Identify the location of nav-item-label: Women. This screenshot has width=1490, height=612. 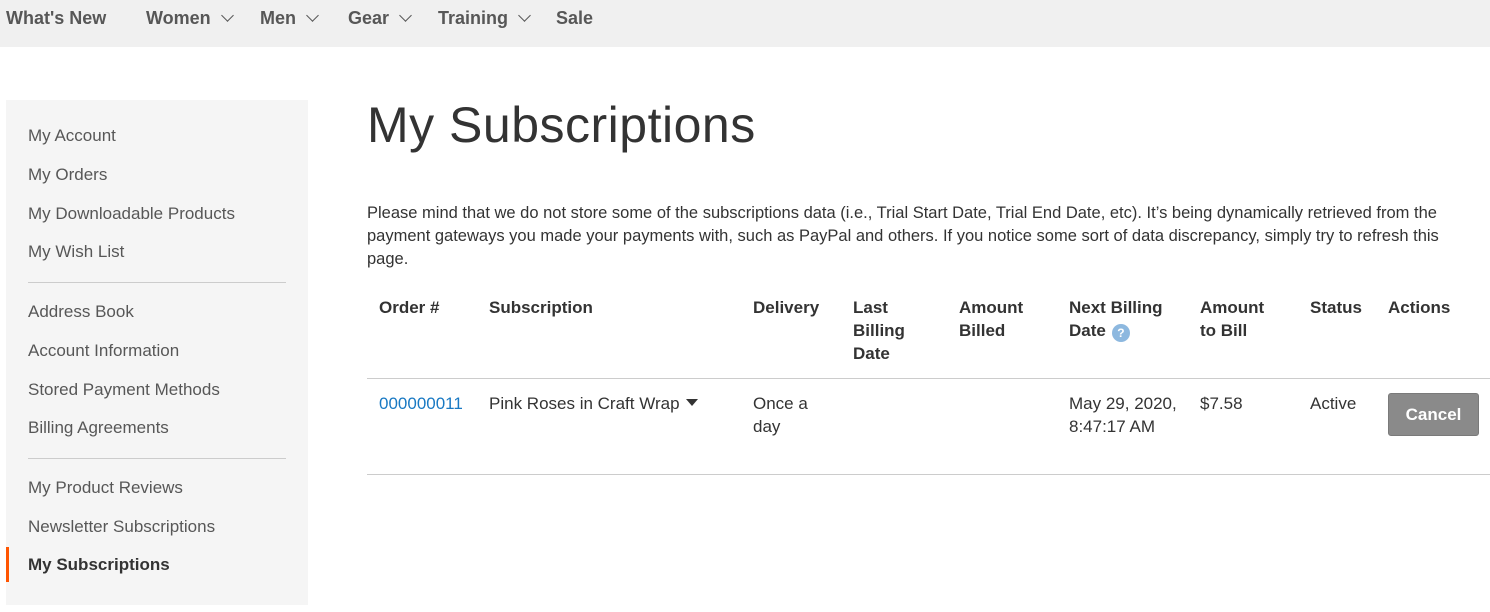
(178, 18).